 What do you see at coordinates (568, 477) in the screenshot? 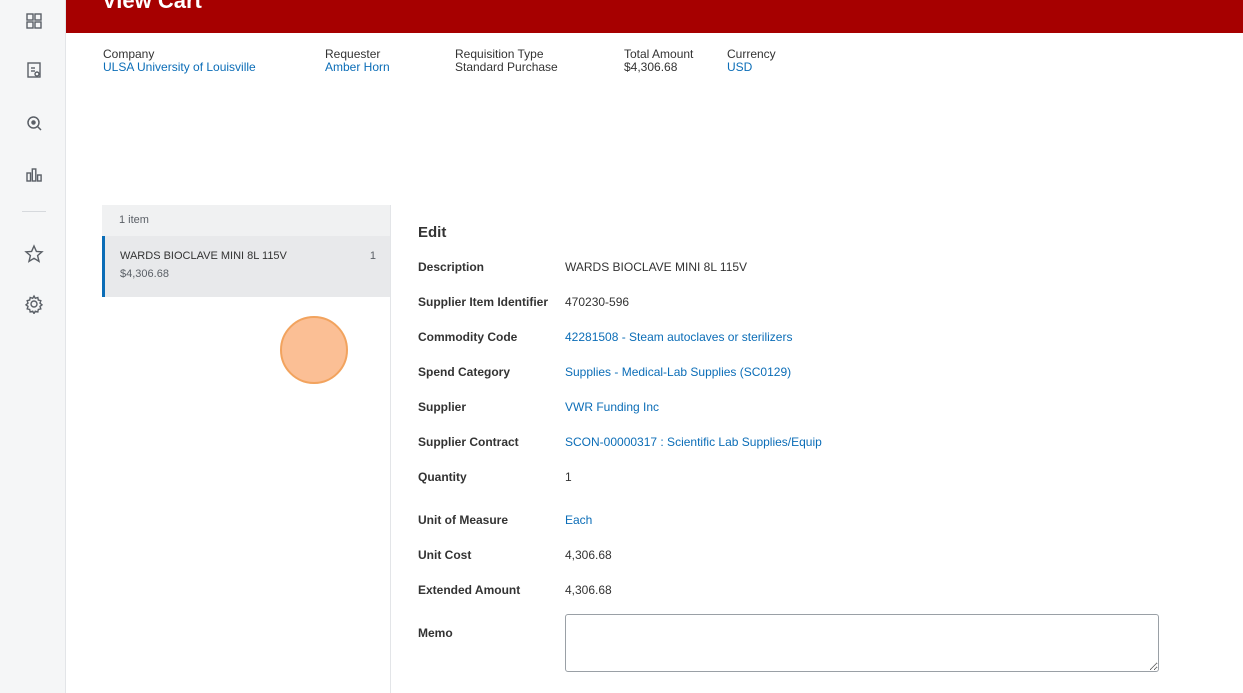
I see `quantity-value: 1` at bounding box center [568, 477].